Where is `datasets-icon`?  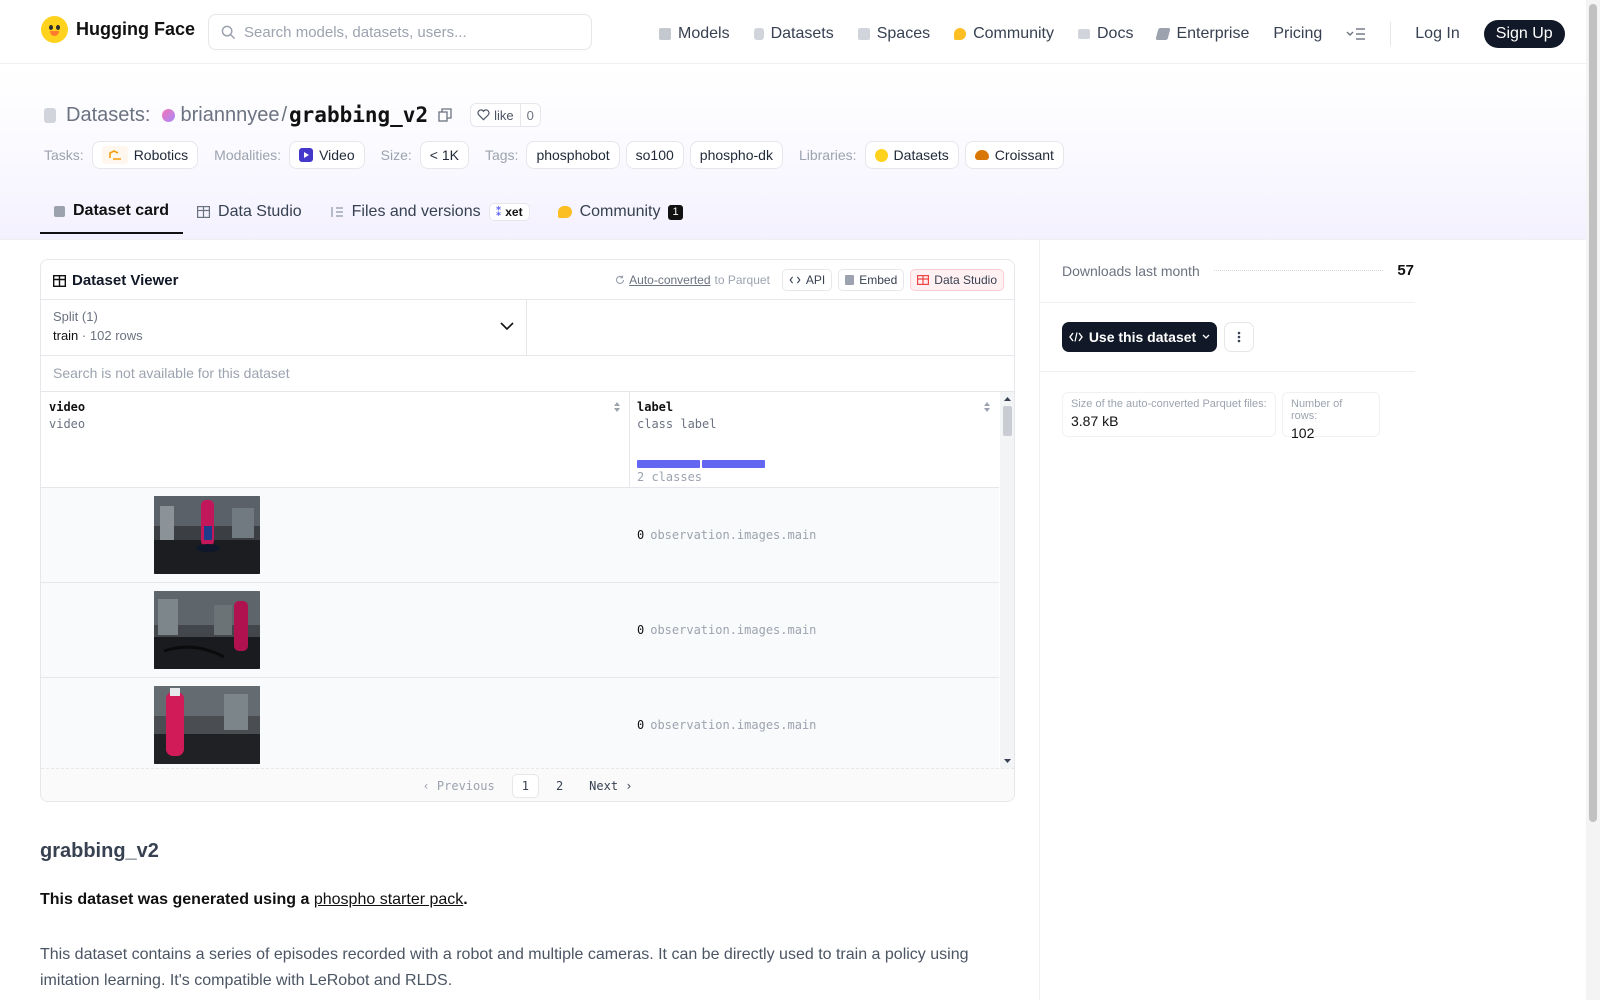
datasets-icon is located at coordinates (758, 34).